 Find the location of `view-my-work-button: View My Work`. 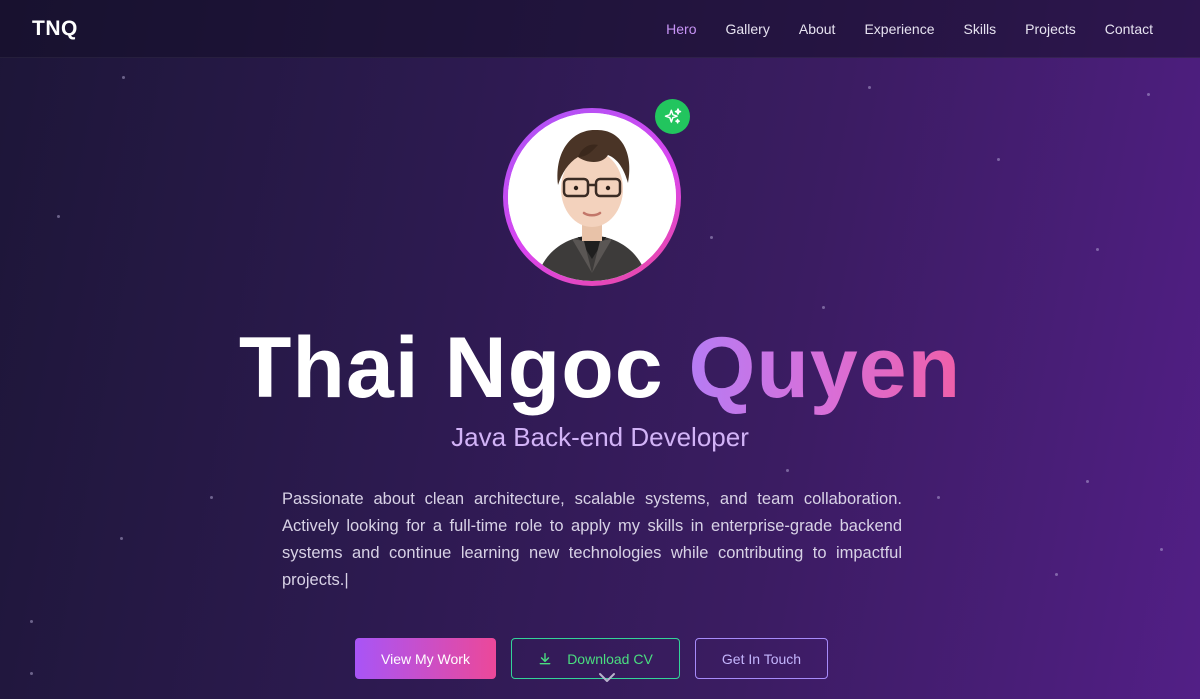

view-my-work-button: View My Work is located at coordinates (425, 658).